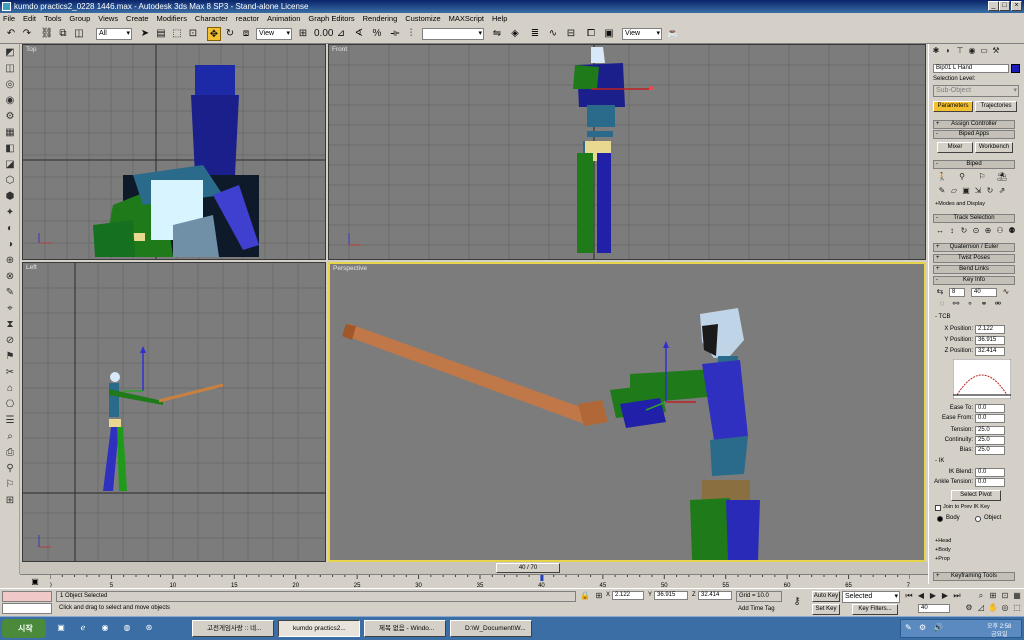 This screenshot has height=640, width=1024. Describe the element at coordinates (47, 34) in the screenshot. I see `link-icon: ⛓` at that location.